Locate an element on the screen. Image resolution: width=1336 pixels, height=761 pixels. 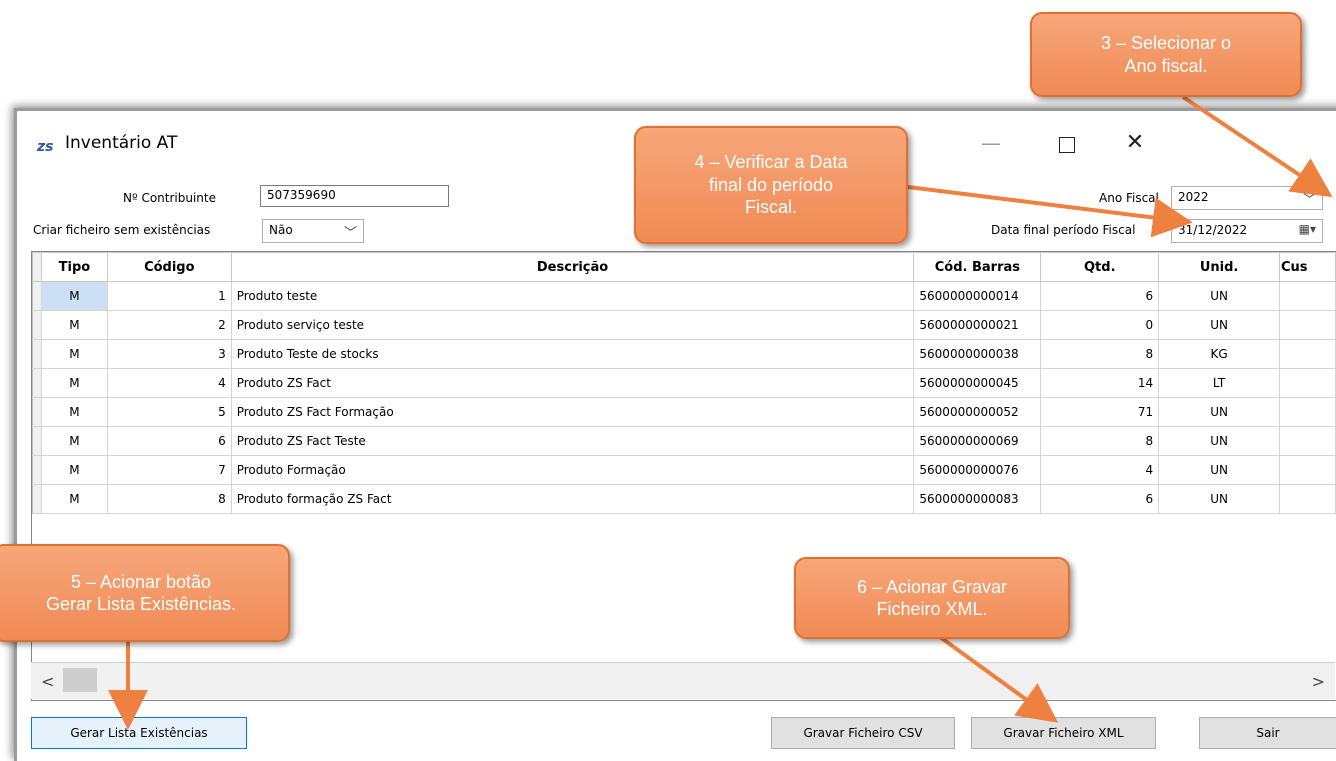
chevron-down-icon: ﹀ is located at coordinates (350, 233).